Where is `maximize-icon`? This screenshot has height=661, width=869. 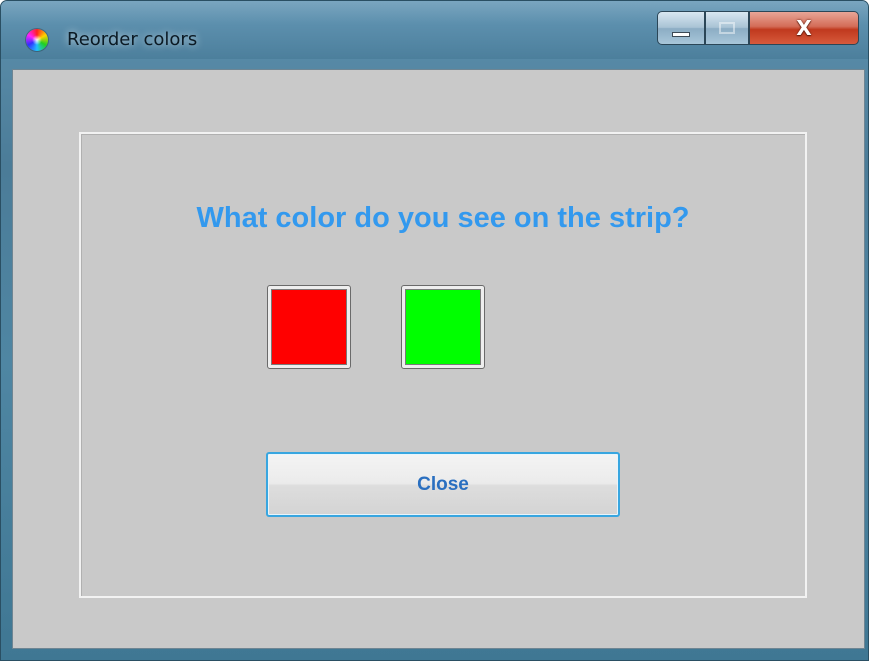
maximize-icon is located at coordinates (727, 28).